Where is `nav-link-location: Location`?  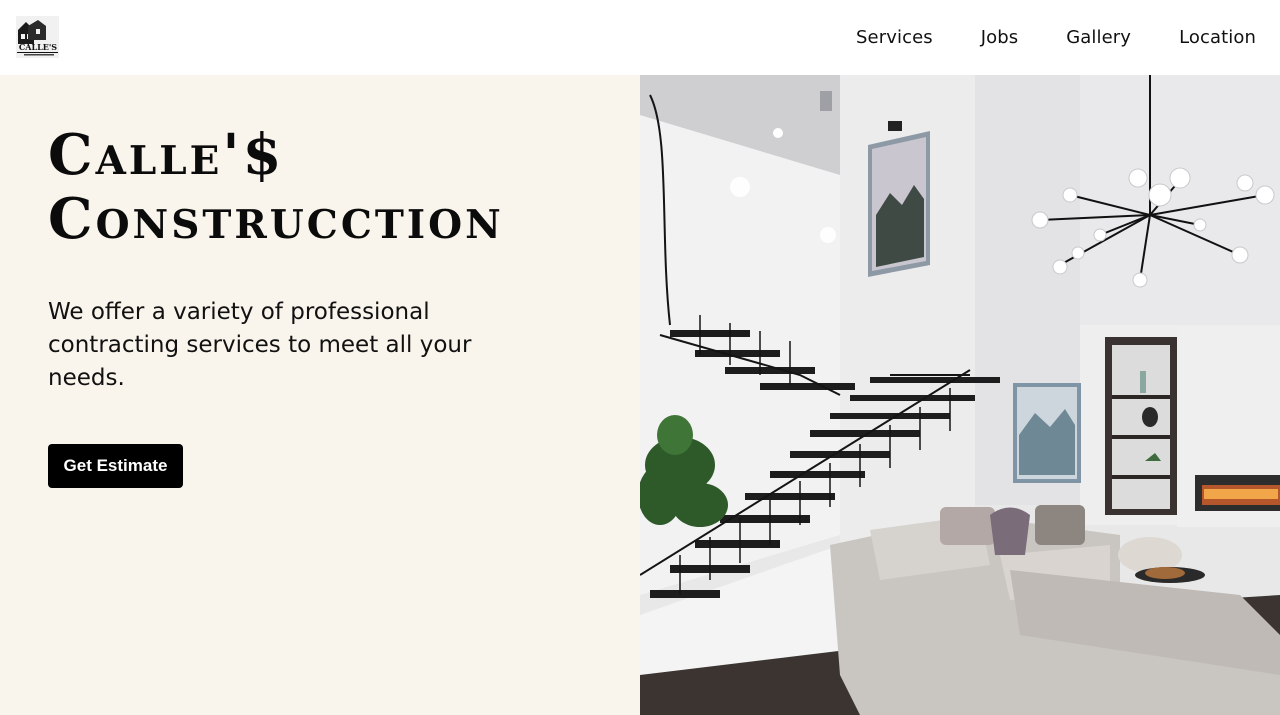
nav-link-location: Location is located at coordinates (1217, 37).